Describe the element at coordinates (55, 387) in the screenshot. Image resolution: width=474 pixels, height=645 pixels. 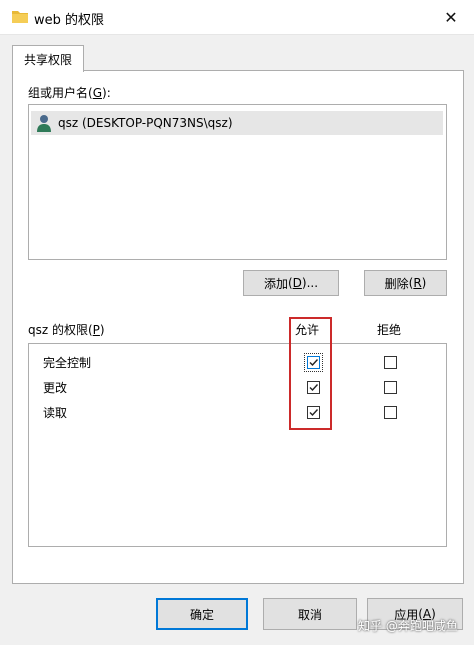
I see `permission-row-change: 更改` at that location.